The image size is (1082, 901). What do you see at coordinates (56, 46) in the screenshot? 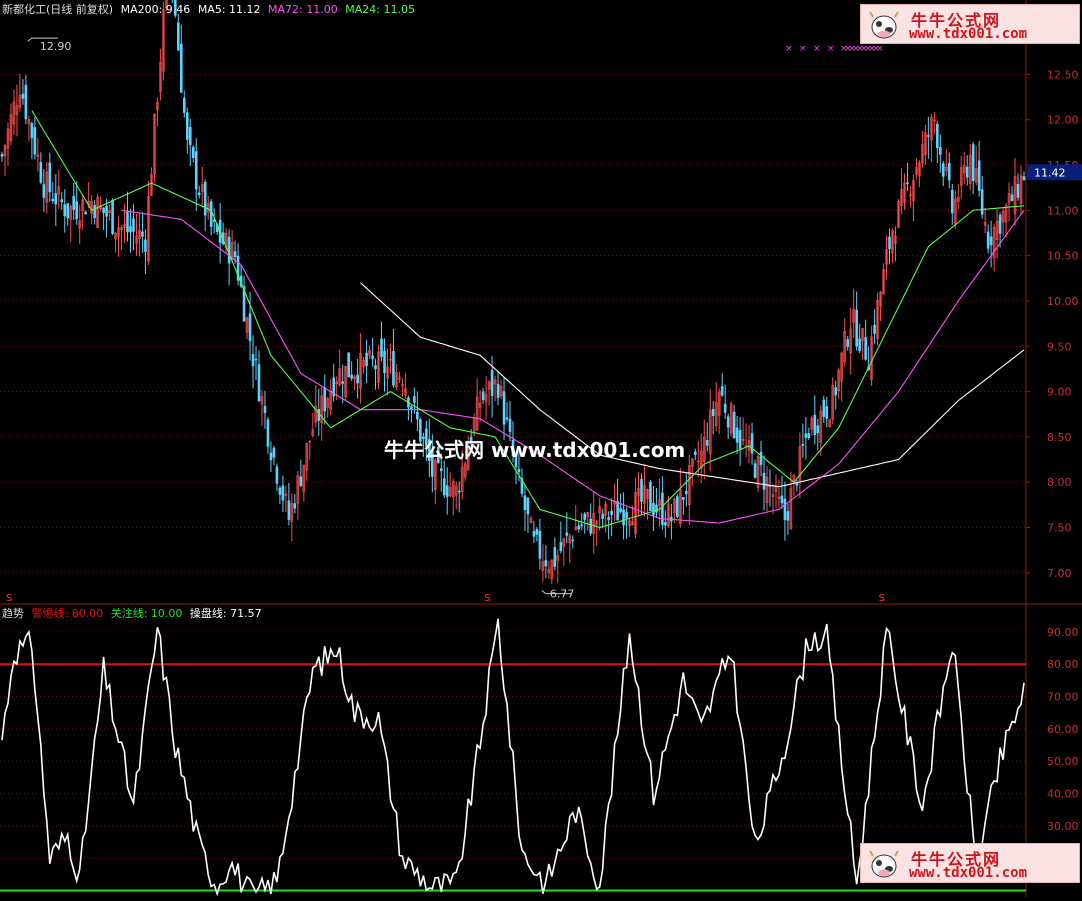
I see `high-annotation-label: 12.90` at bounding box center [56, 46].